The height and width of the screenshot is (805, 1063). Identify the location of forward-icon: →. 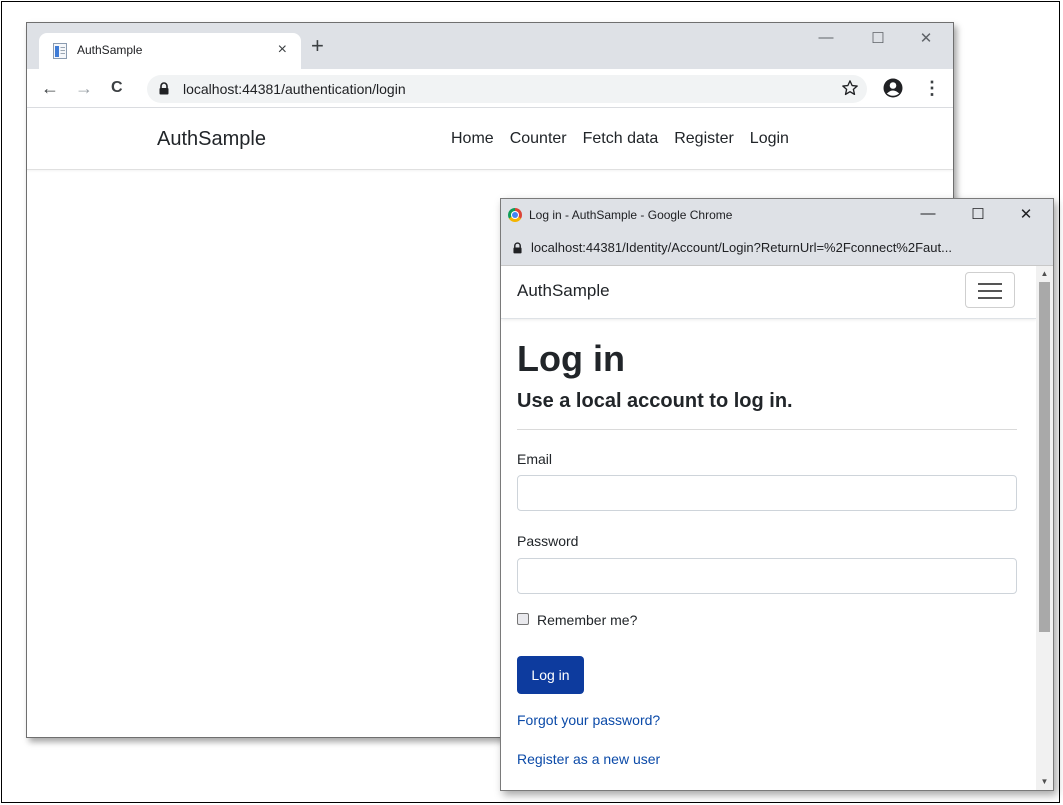
(84, 88).